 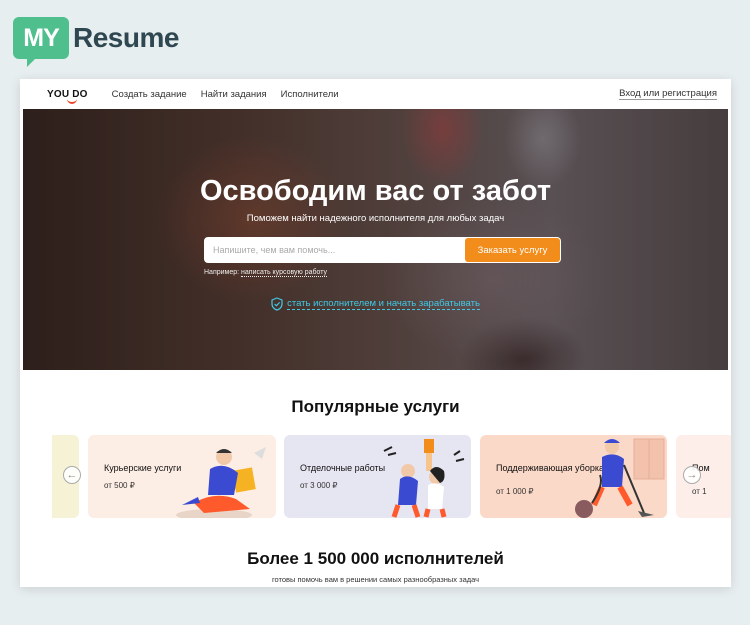 I want to click on logo-text: Resume, so click(x=126, y=37).